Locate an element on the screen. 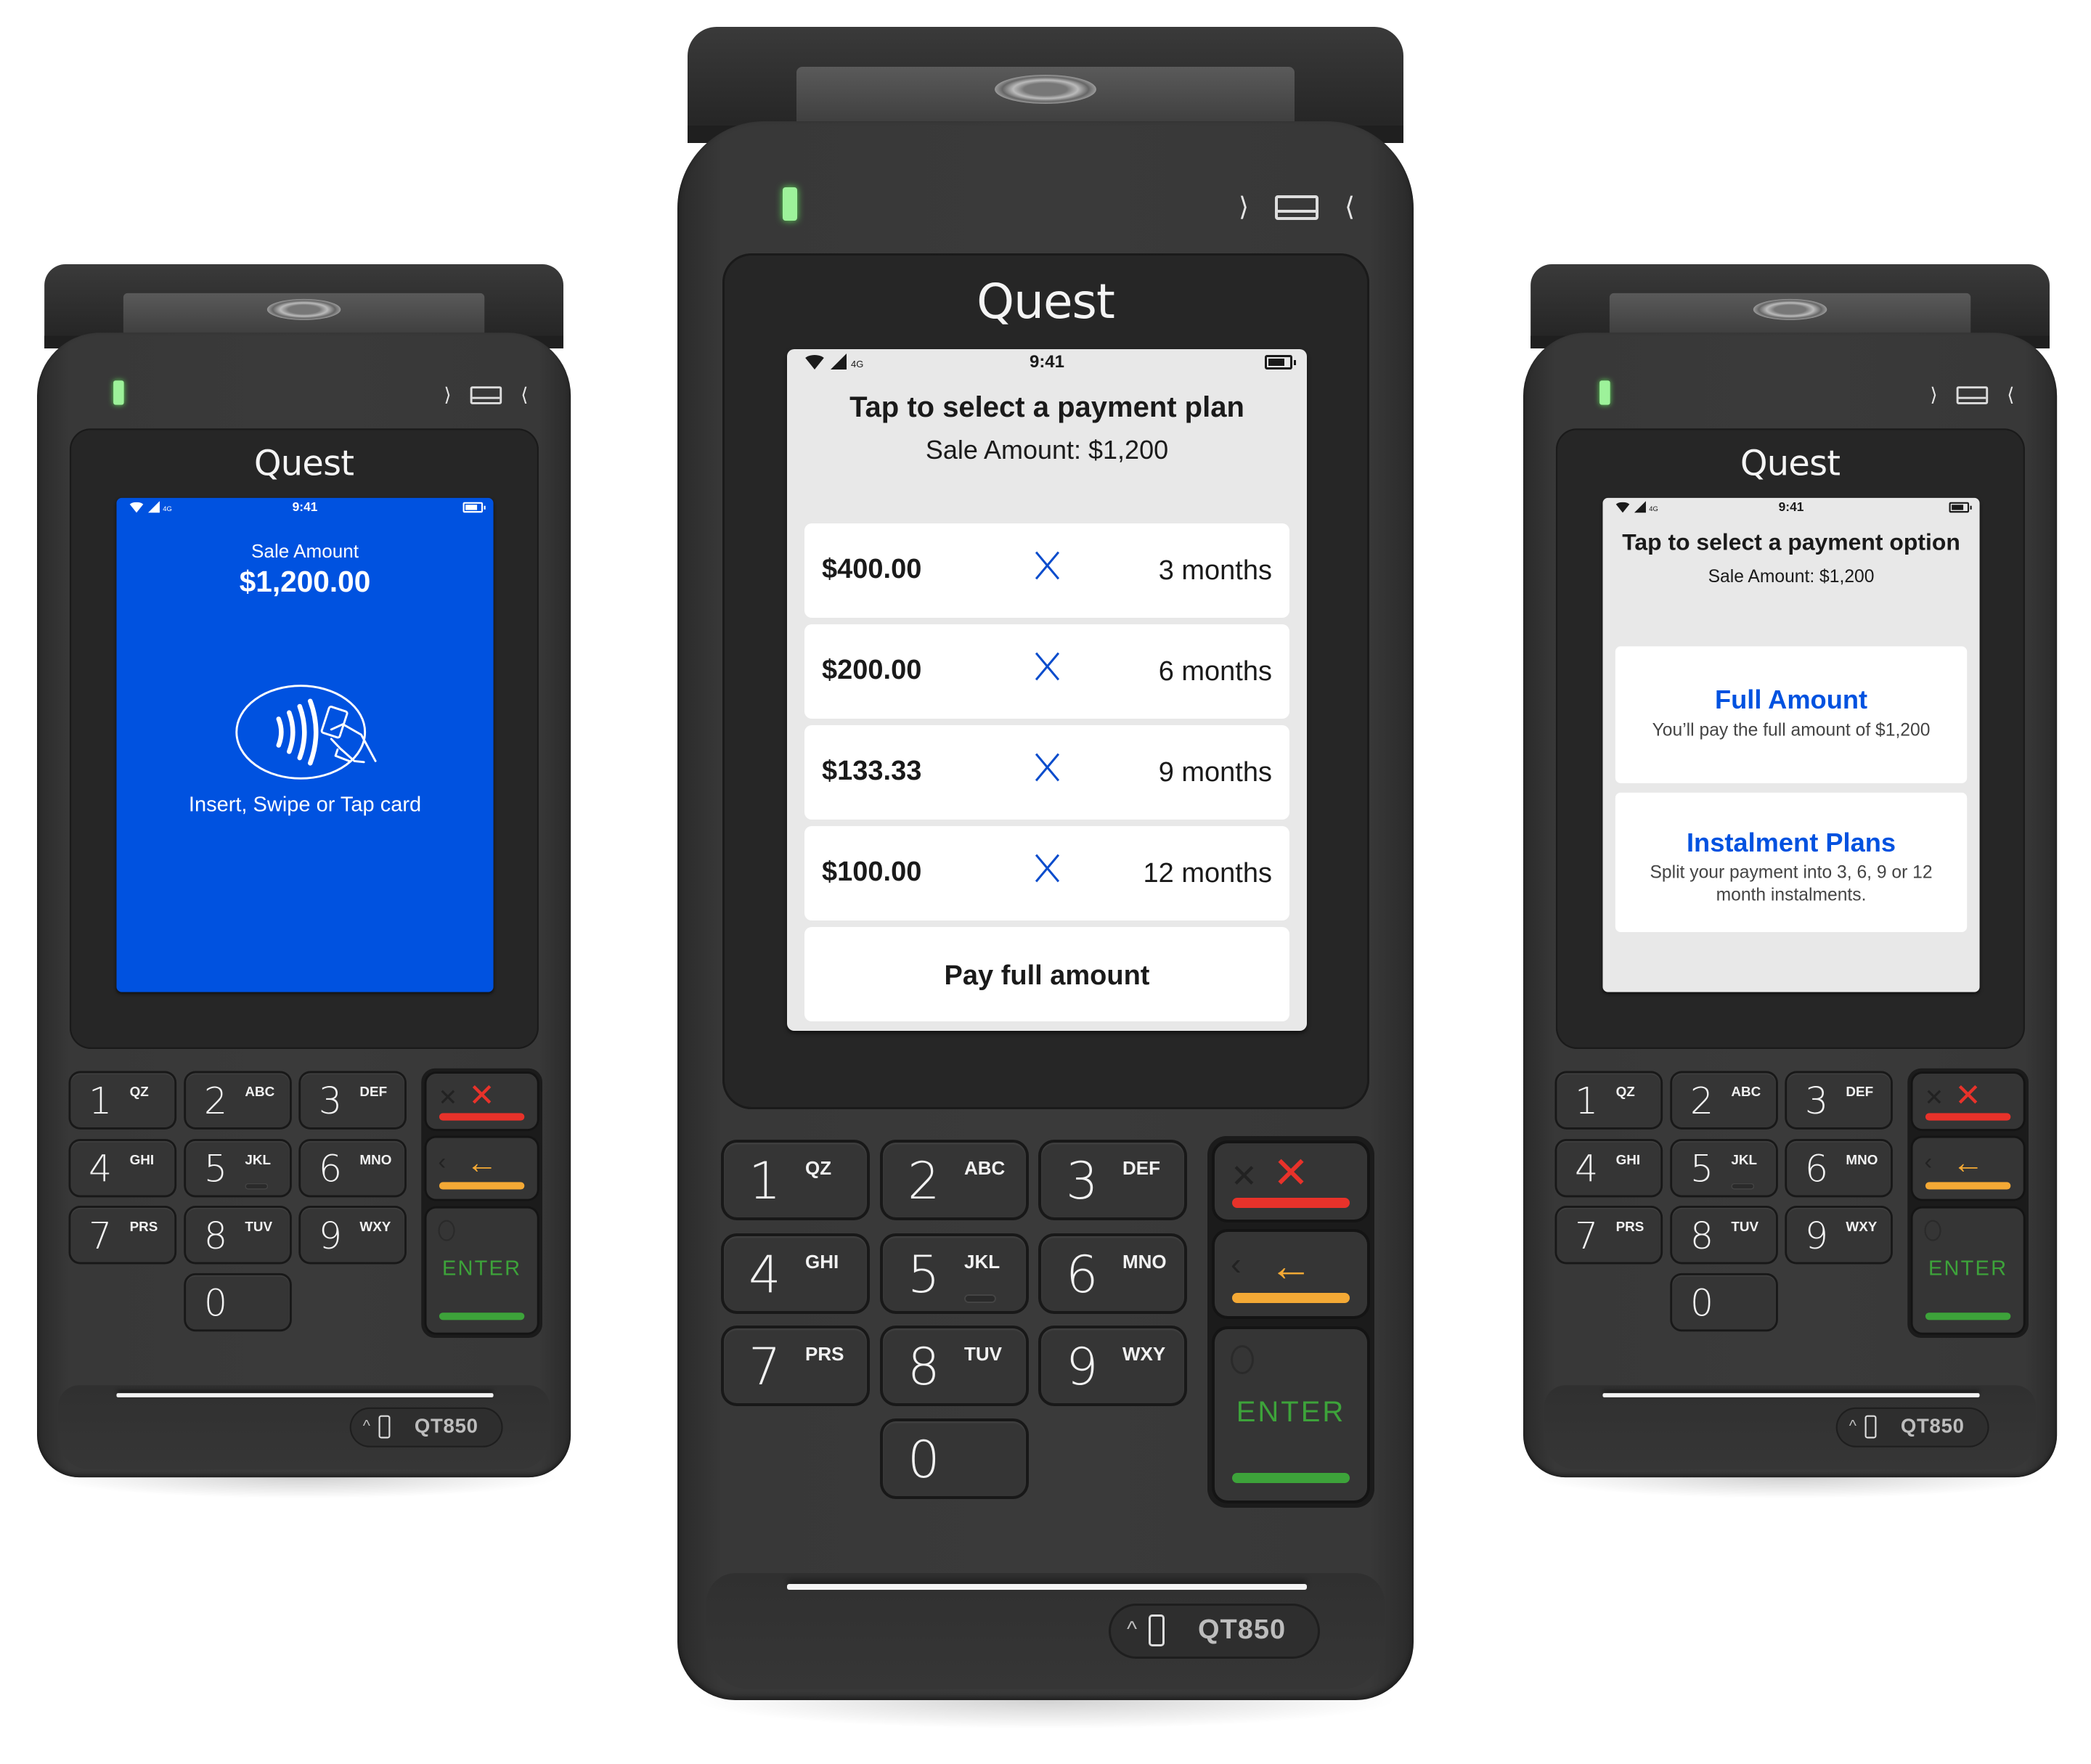 This screenshot has height=1764, width=2091. model-name: QT850 is located at coordinates (1243, 1630).